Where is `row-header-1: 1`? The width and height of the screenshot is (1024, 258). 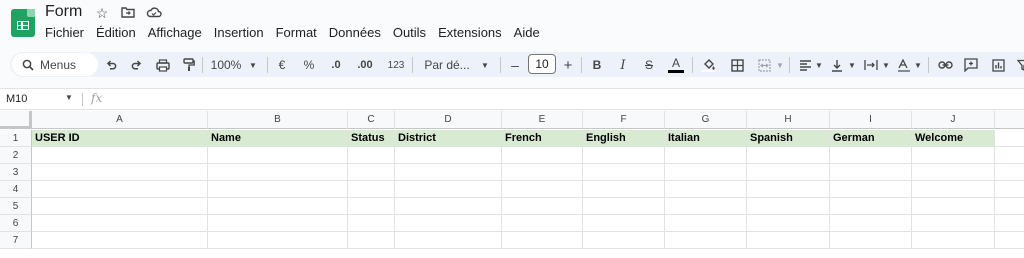 row-header-1: 1 is located at coordinates (16, 138).